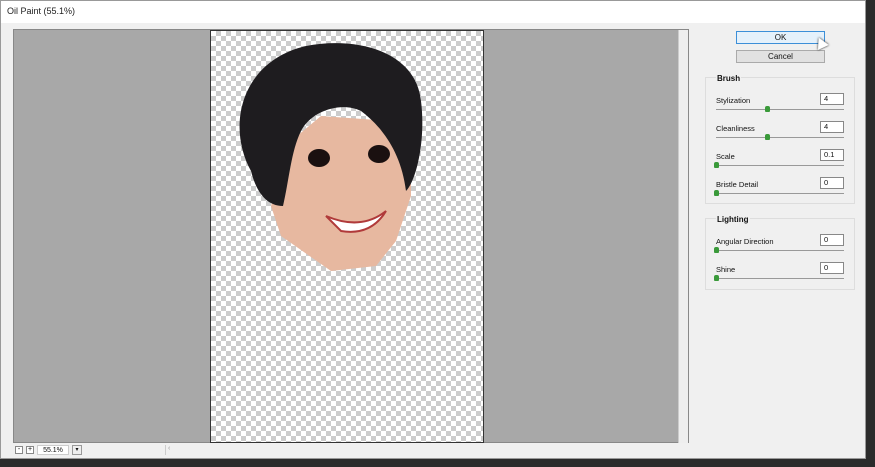 The width and height of the screenshot is (875, 467). I want to click on horizontal-scrollbar: ‹, so click(427, 449).